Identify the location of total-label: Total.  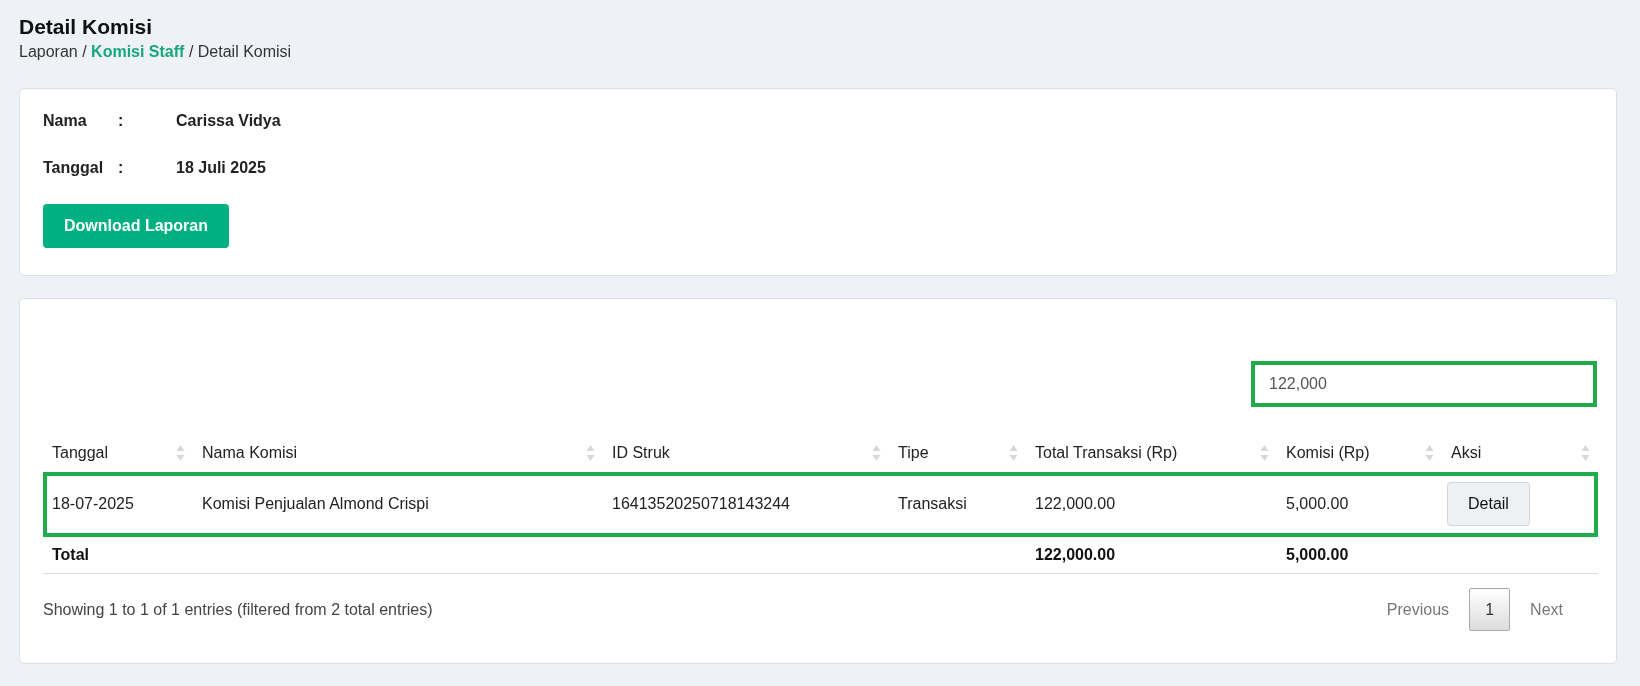
(71, 554).